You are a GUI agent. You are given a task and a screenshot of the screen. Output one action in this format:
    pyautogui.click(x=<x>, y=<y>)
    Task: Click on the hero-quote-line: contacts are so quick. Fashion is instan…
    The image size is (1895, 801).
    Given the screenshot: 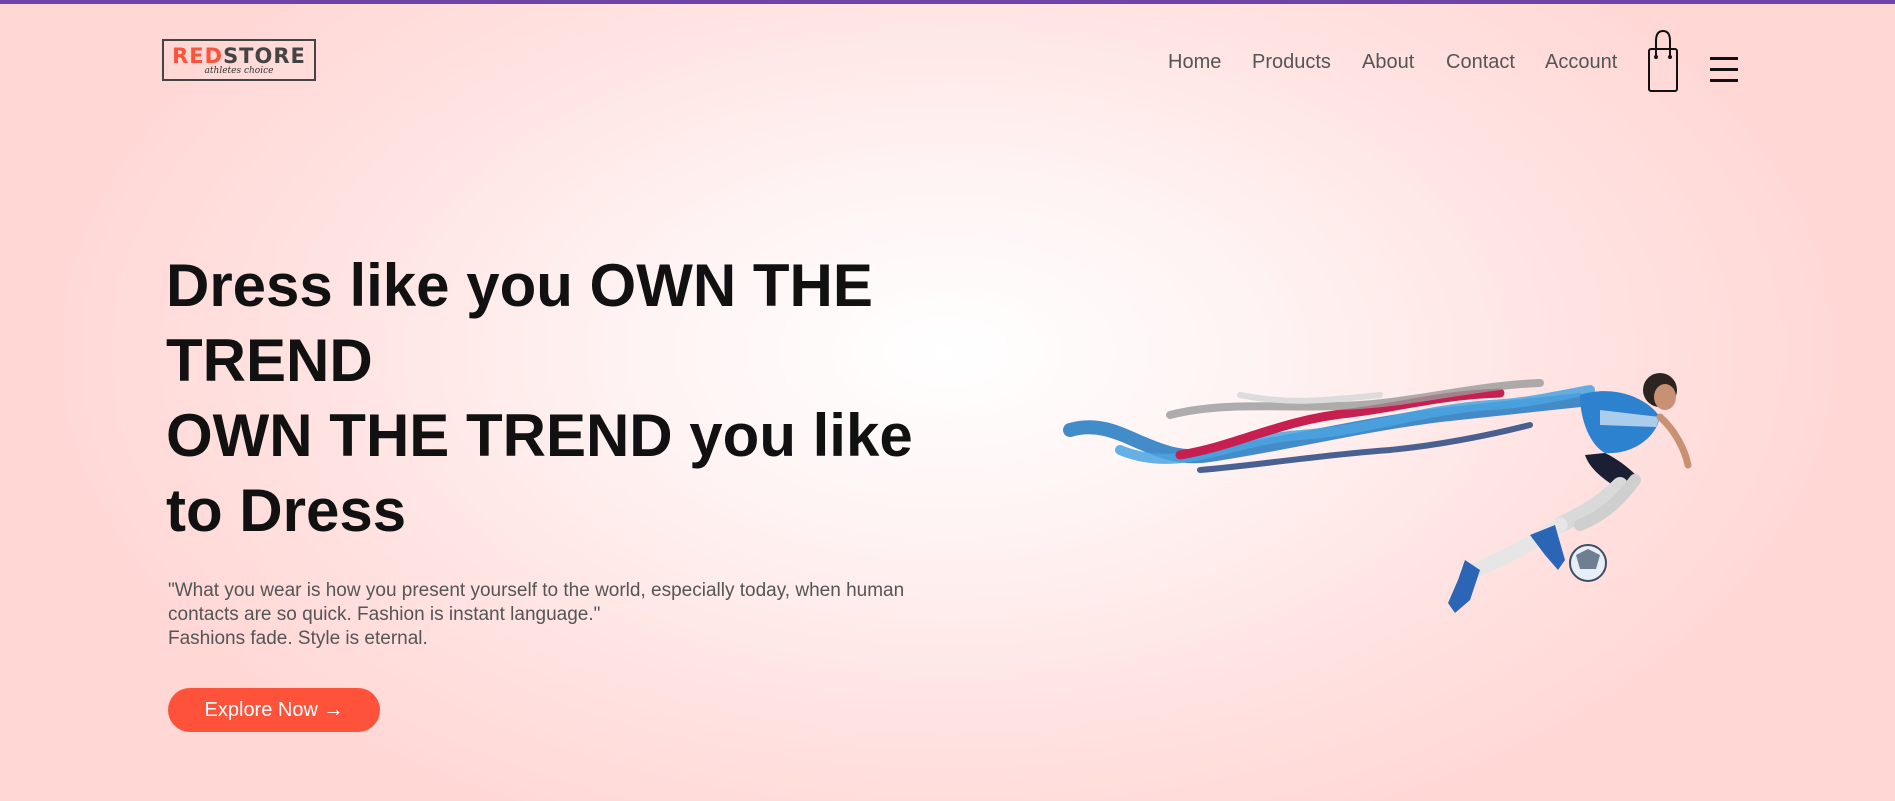 What is the action you would take?
    pyautogui.click(x=384, y=614)
    